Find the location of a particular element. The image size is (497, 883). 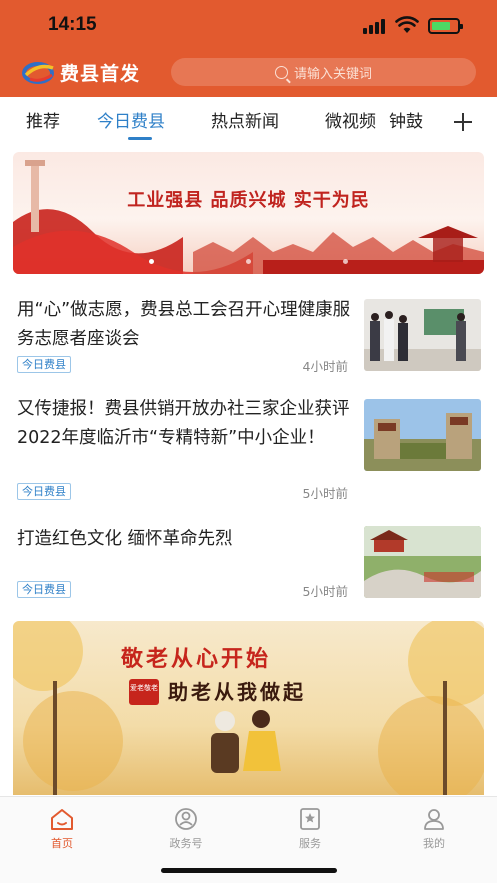

government-account-icon is located at coordinates (186, 819).